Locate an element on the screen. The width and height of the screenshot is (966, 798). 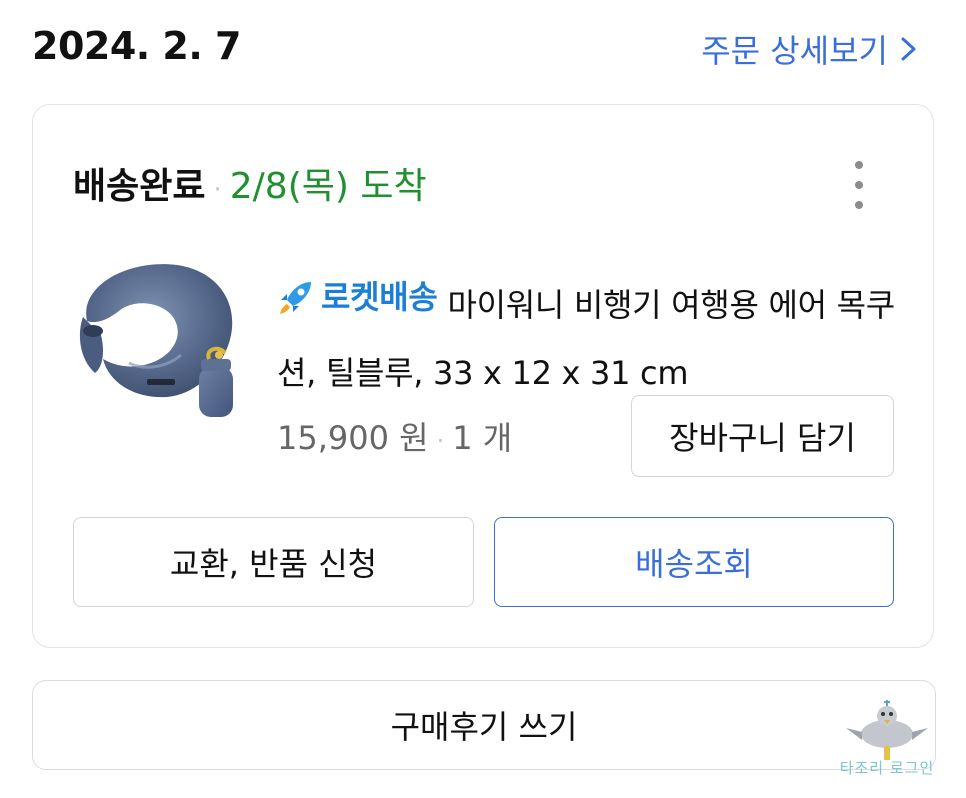
rocket-delivery-badge: 로켓배송 is located at coordinates (357, 297).